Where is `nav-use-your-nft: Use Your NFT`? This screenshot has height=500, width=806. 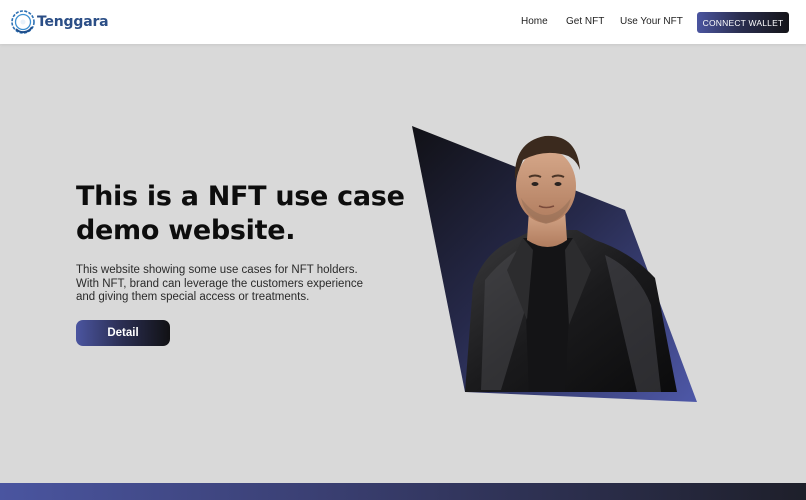 nav-use-your-nft: Use Your NFT is located at coordinates (651, 23).